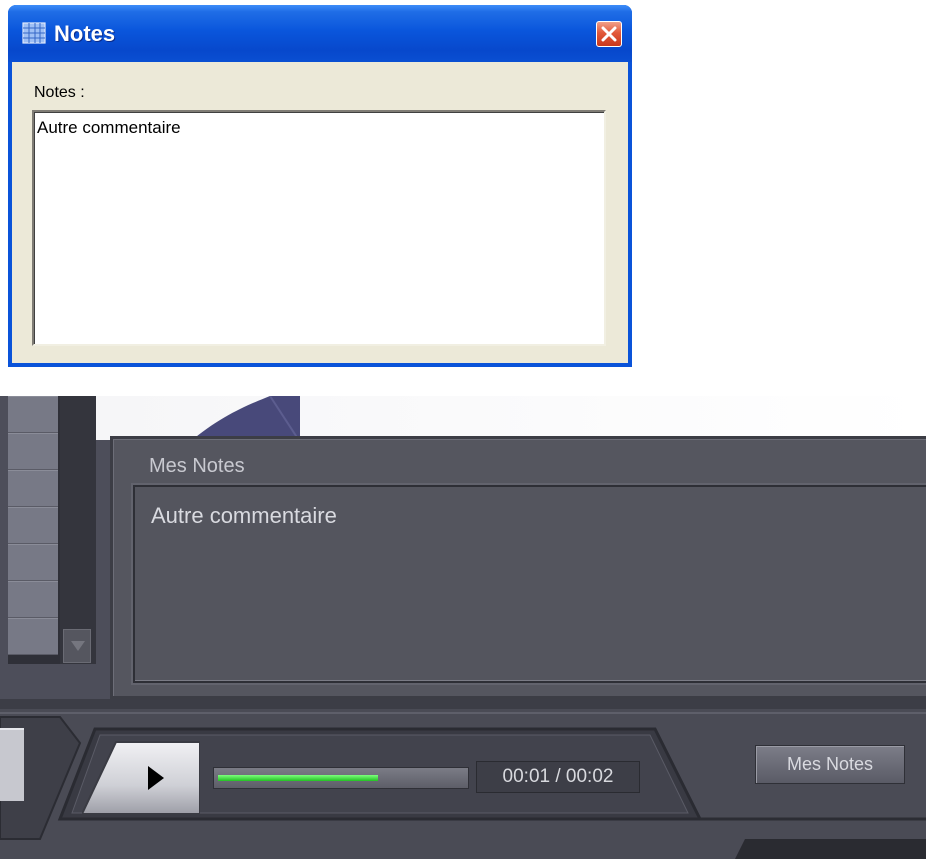  I want to click on dialog-title: Notes, so click(85, 33).